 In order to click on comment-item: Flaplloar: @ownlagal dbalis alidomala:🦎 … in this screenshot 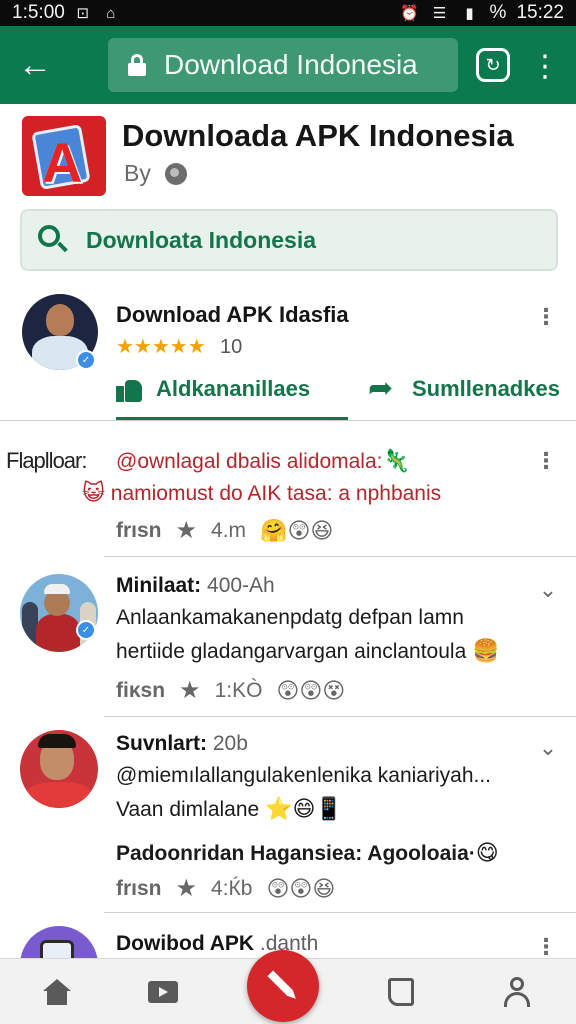, I will do `click(288, 496)`.